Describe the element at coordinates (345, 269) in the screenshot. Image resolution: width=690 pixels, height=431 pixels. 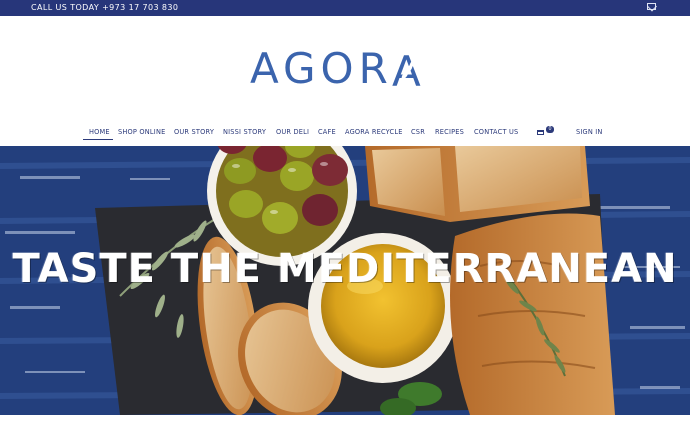
I see `hero-headline: TASTE THE MEDITERRANEAN` at that location.